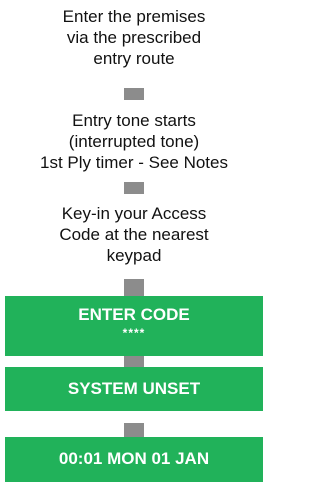  I want to click on display-date-time: 00:01 MON 01 JAN, so click(134, 459).